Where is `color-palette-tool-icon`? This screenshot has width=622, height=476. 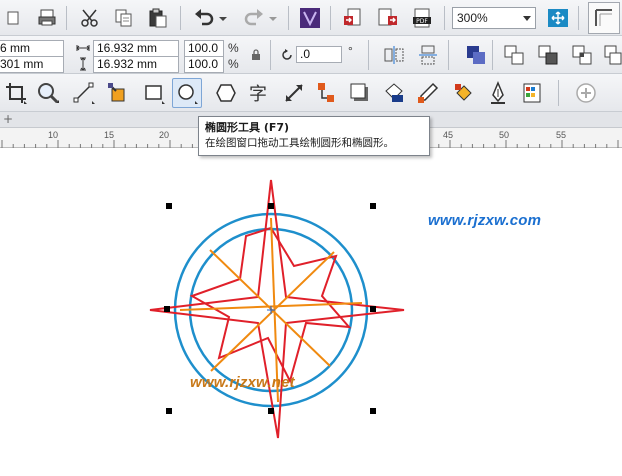 color-palette-tool-icon is located at coordinates (532, 93).